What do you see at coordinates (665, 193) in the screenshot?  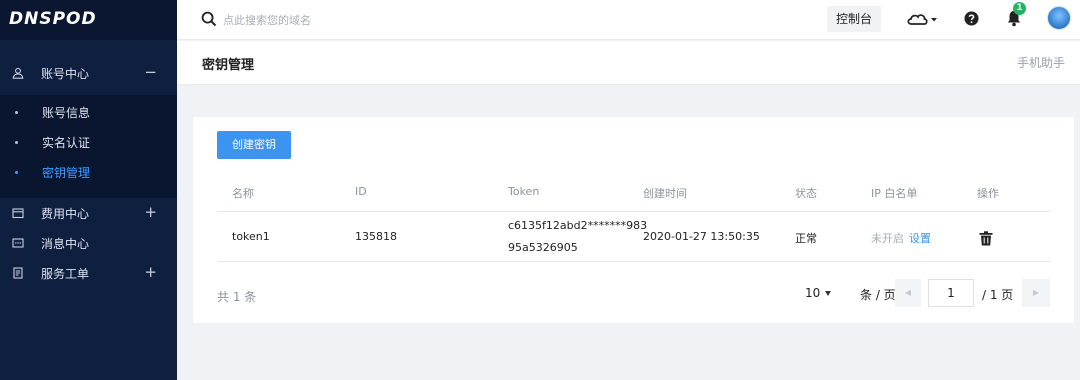 I see `column-header-created: 创建时间` at bounding box center [665, 193].